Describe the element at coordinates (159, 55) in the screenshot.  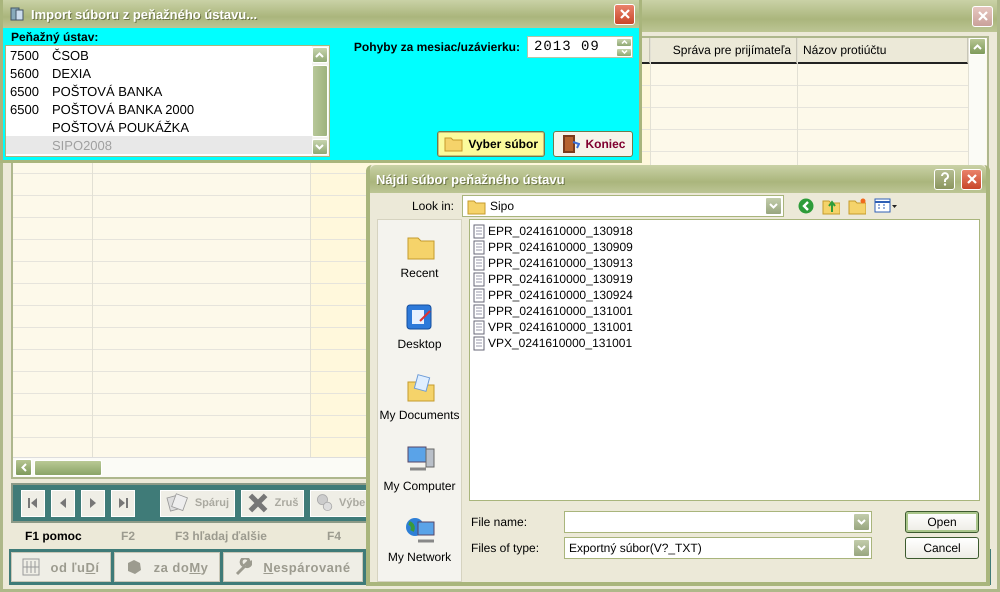
I see `list-item: 7500 ČSOB` at that location.